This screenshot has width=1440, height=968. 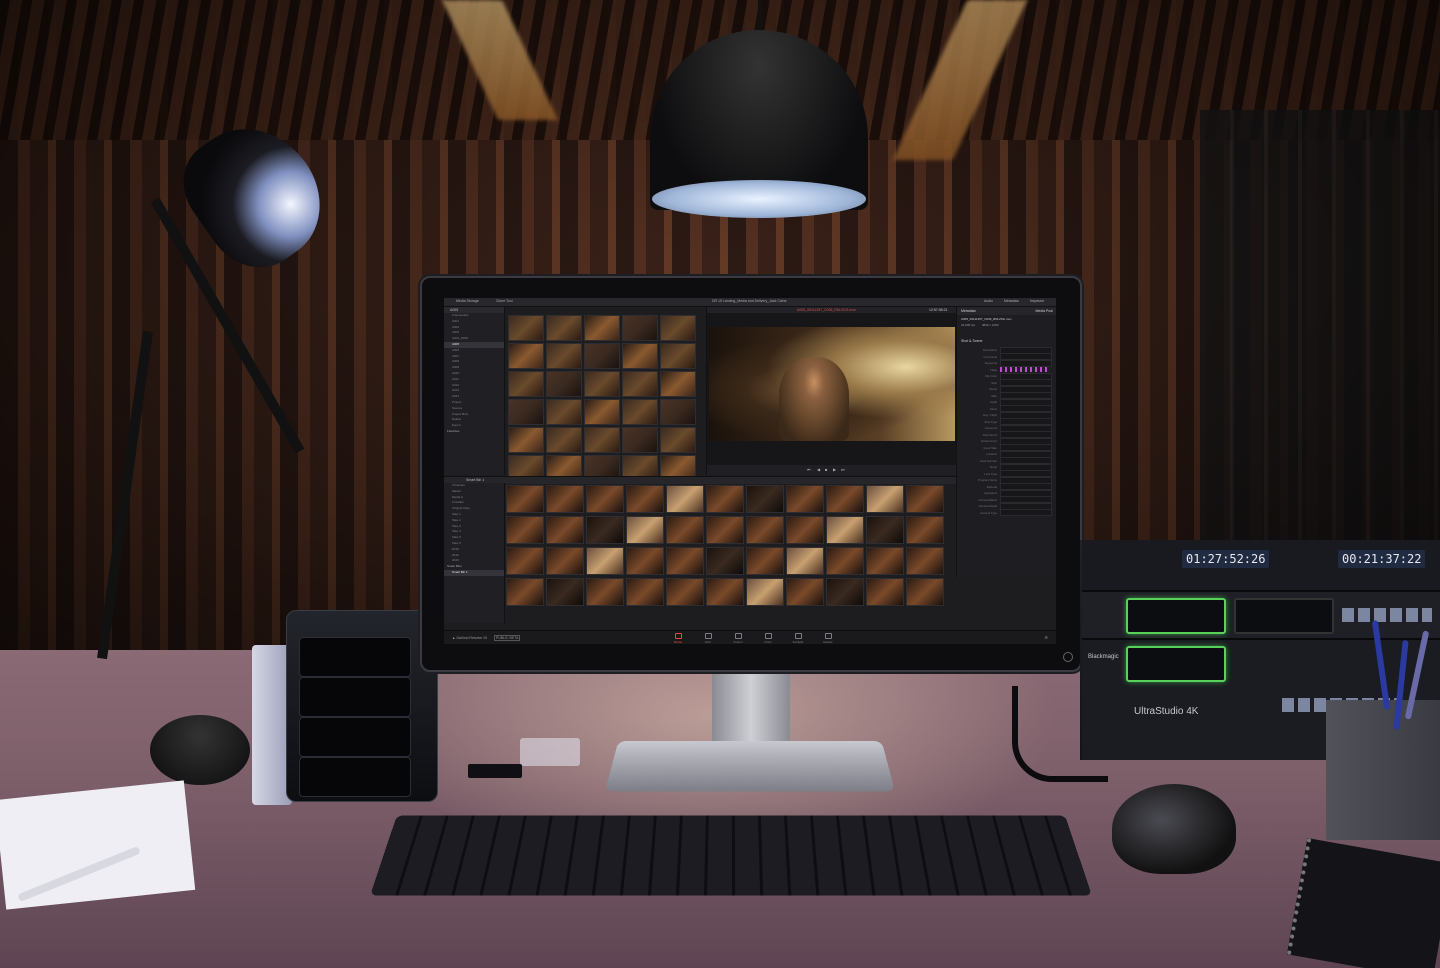 I want to click on storage-clip-grid, so click(x=608, y=397).